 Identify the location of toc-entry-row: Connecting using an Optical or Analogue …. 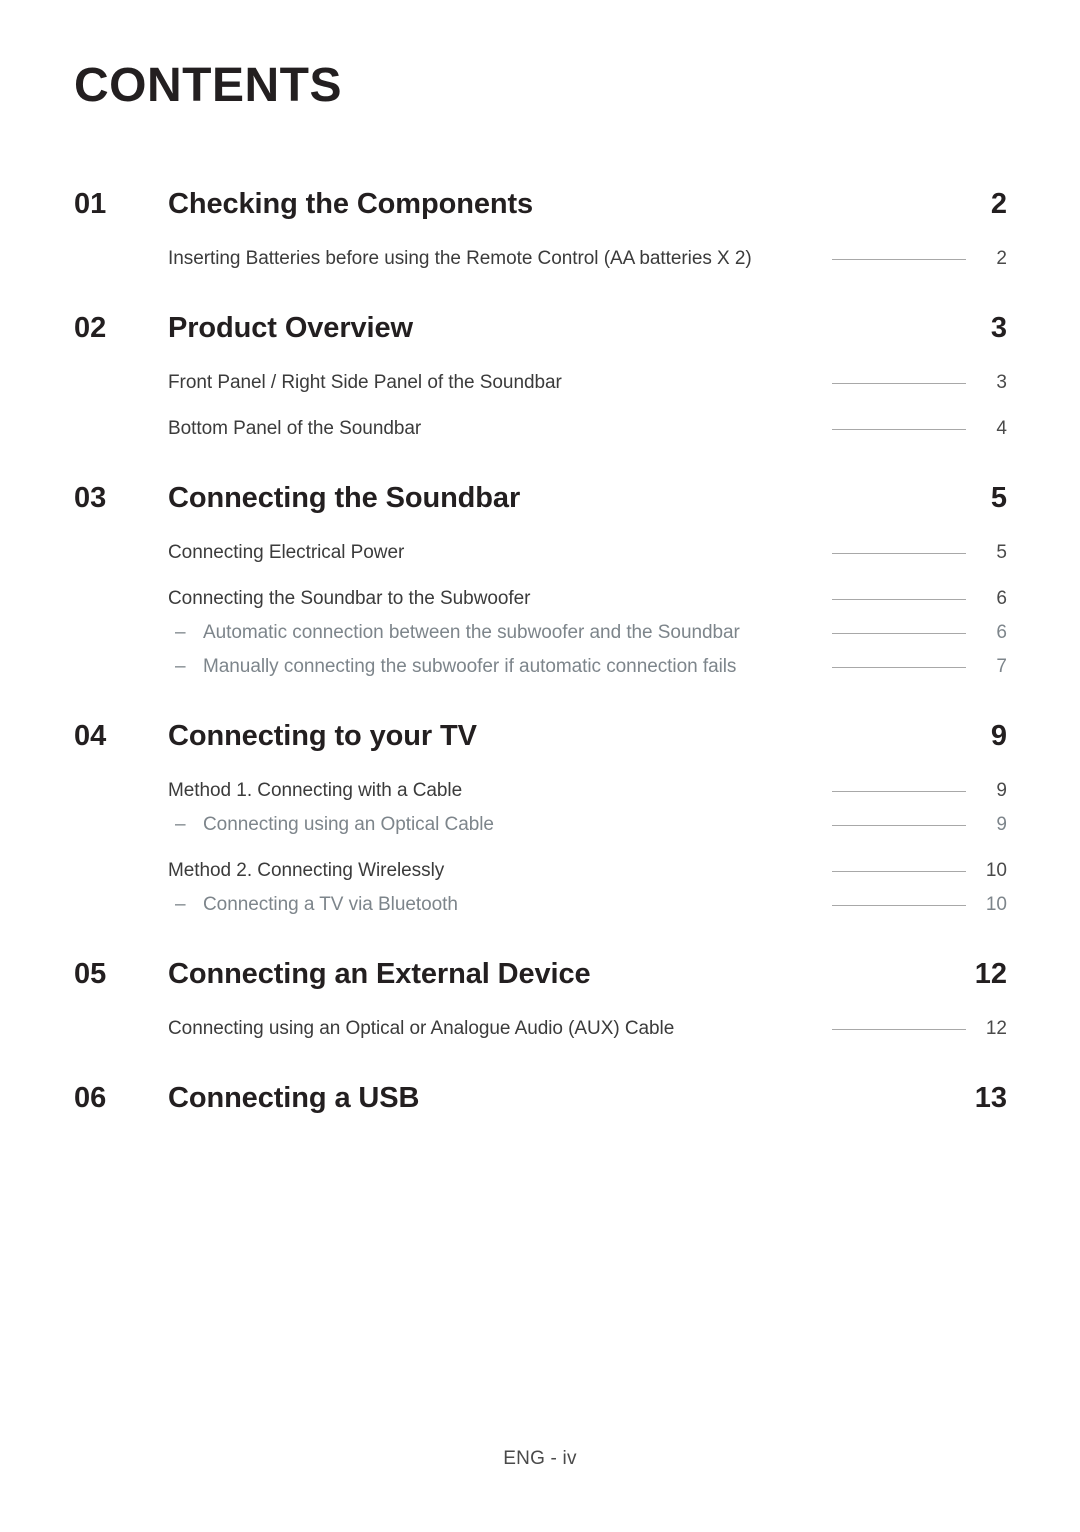
(540, 1029).